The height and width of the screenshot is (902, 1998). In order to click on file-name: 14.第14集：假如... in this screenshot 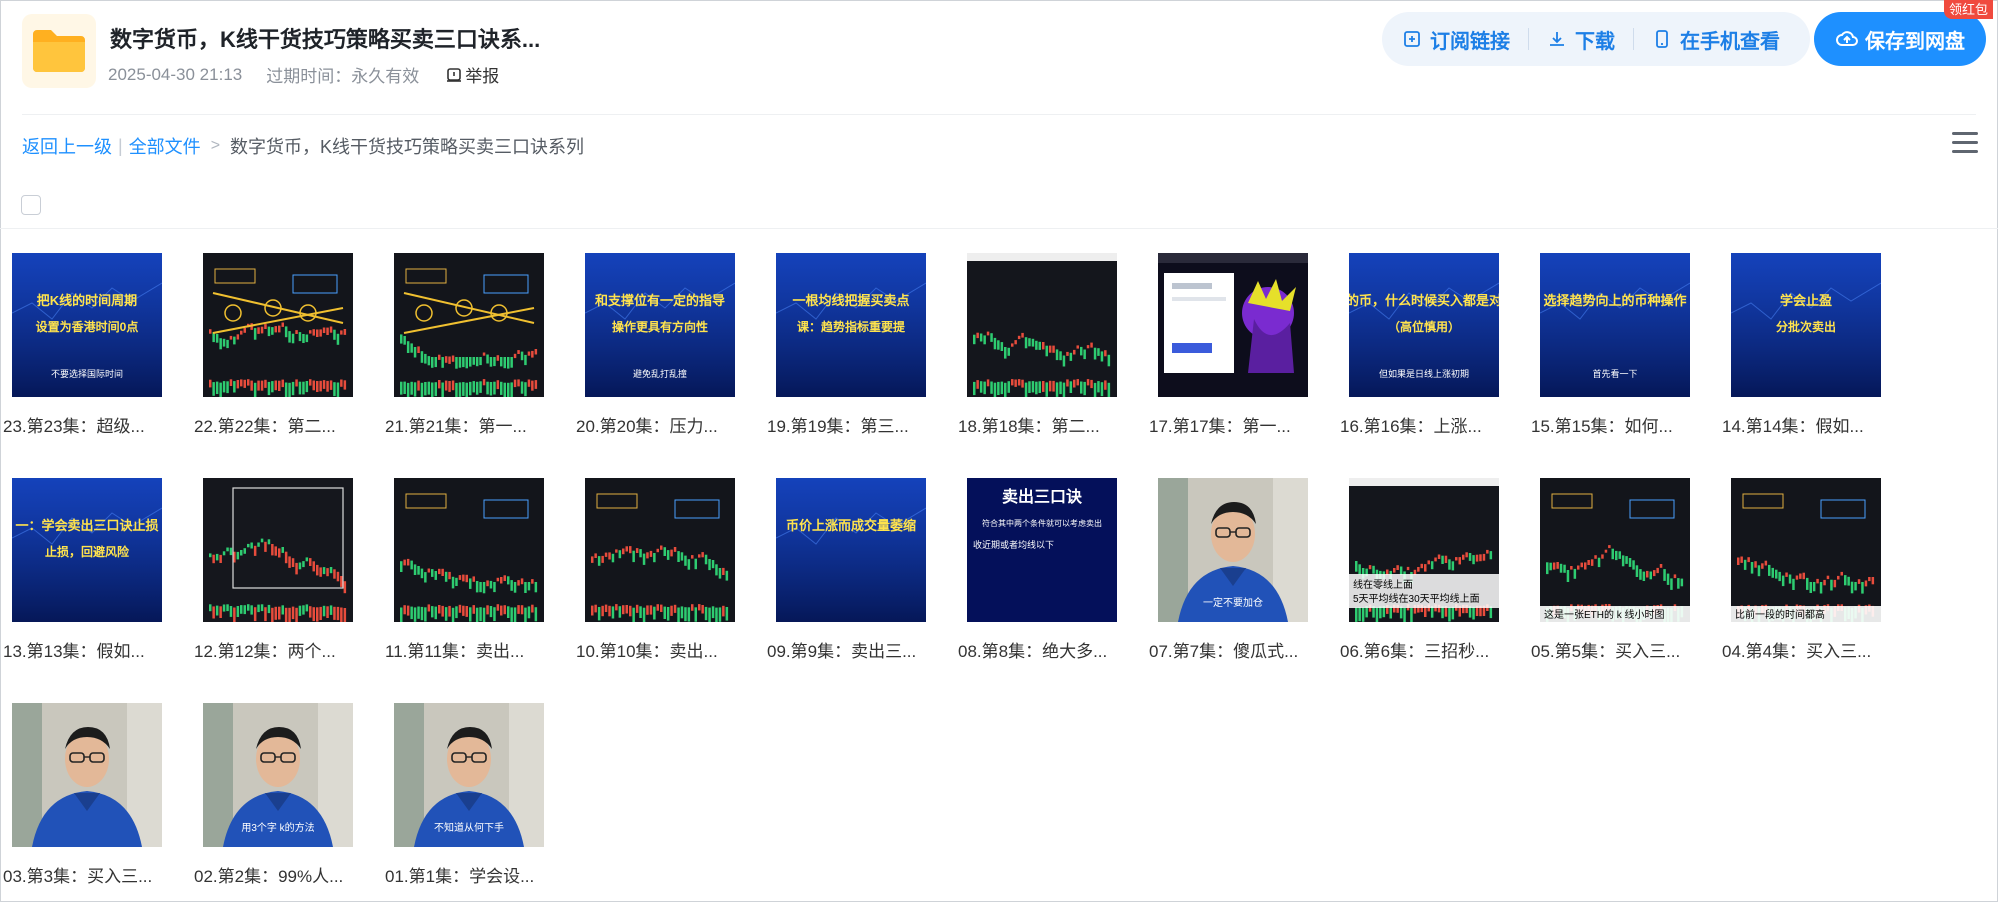, I will do `click(1809, 424)`.